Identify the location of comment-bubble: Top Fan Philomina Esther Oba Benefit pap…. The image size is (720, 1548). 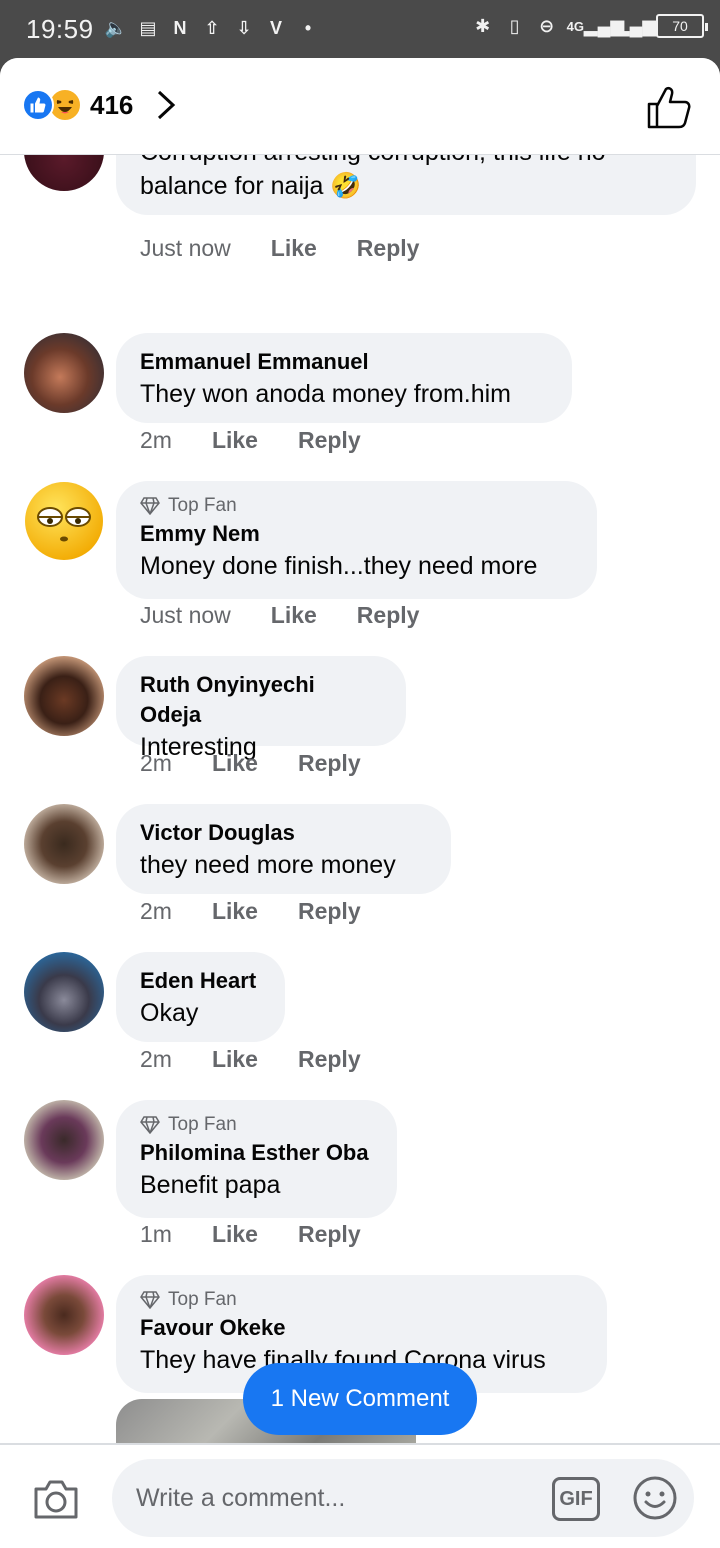
(256, 1159).